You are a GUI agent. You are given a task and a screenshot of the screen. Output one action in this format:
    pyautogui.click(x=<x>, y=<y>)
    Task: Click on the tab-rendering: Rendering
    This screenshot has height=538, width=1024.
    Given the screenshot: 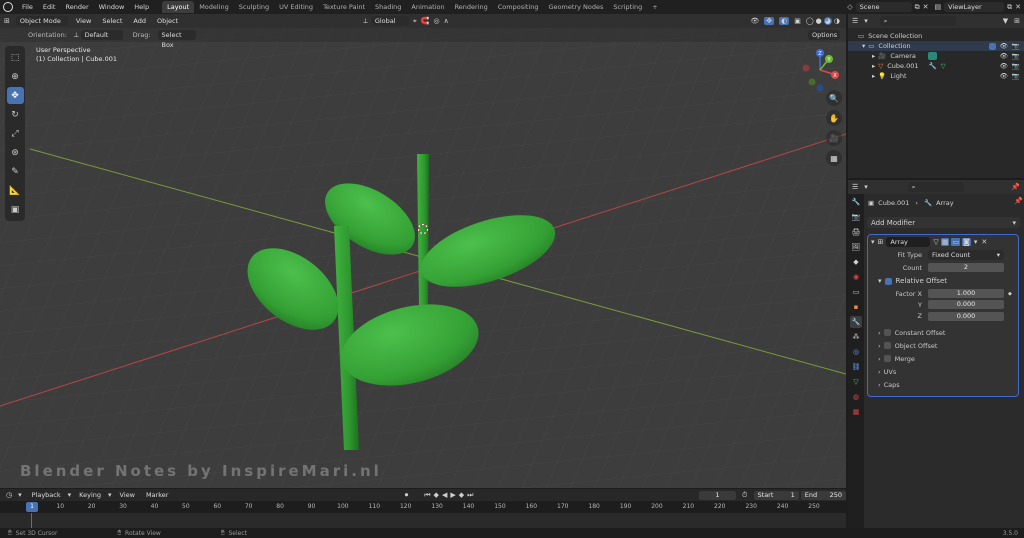 What is the action you would take?
    pyautogui.click(x=471, y=7)
    